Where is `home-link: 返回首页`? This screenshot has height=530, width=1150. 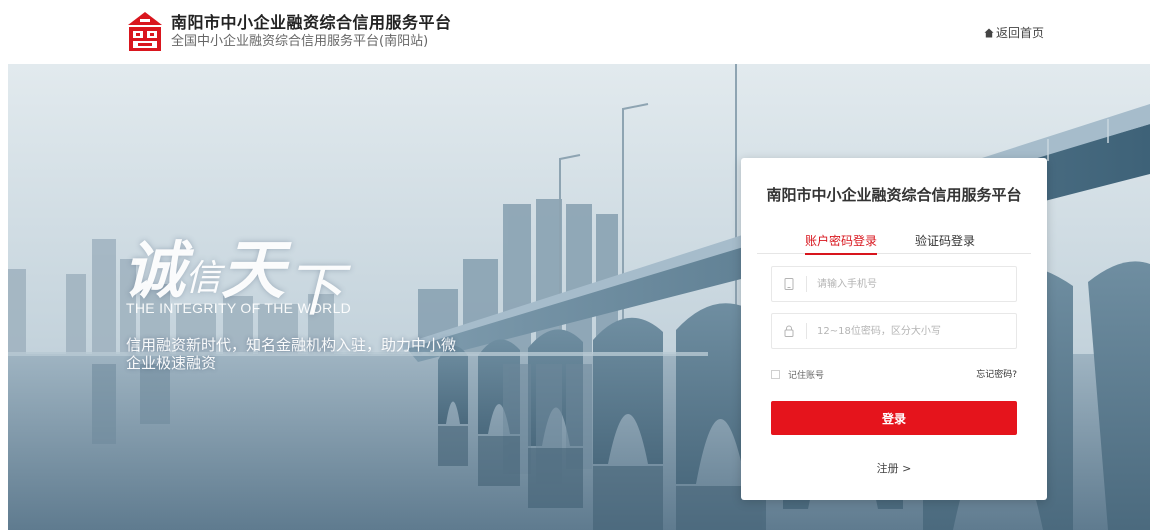 home-link: 返回首页 is located at coordinates (1014, 32).